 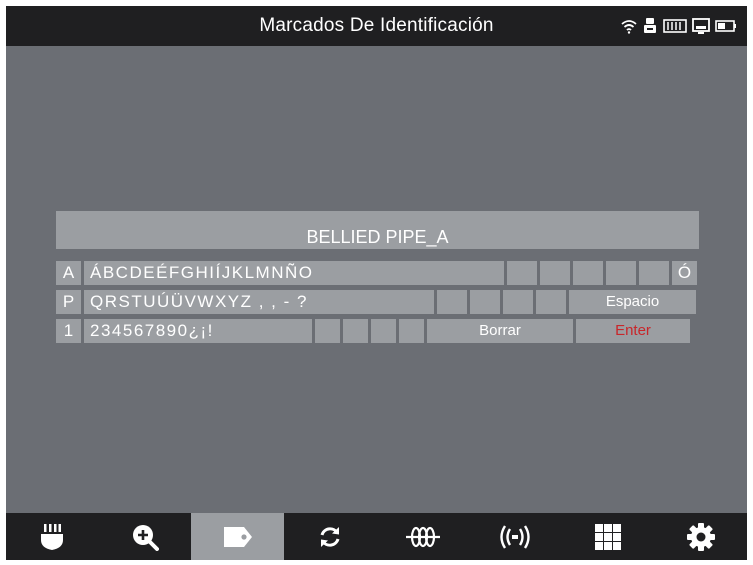 I want to click on bottom-toolbar, so click(x=376, y=536).